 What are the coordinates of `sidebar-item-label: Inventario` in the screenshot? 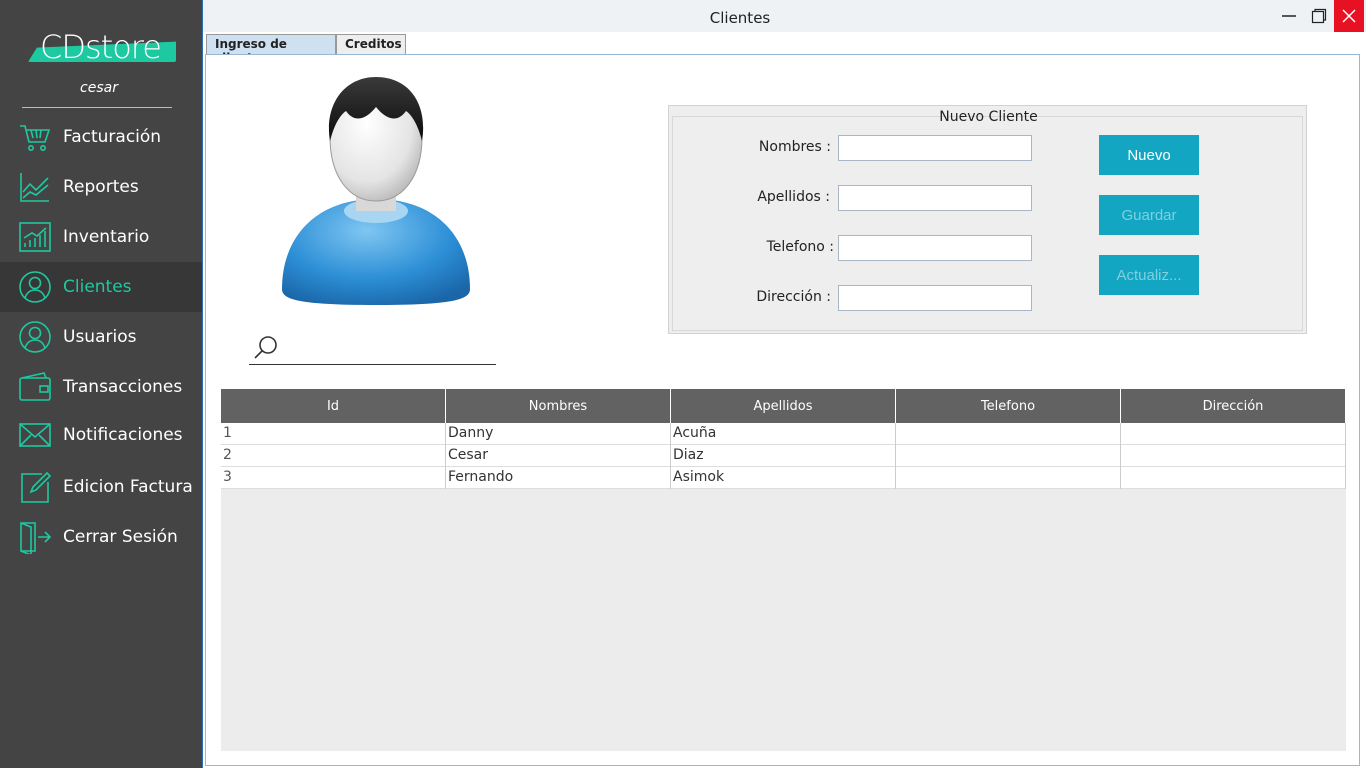 It's located at (106, 237).